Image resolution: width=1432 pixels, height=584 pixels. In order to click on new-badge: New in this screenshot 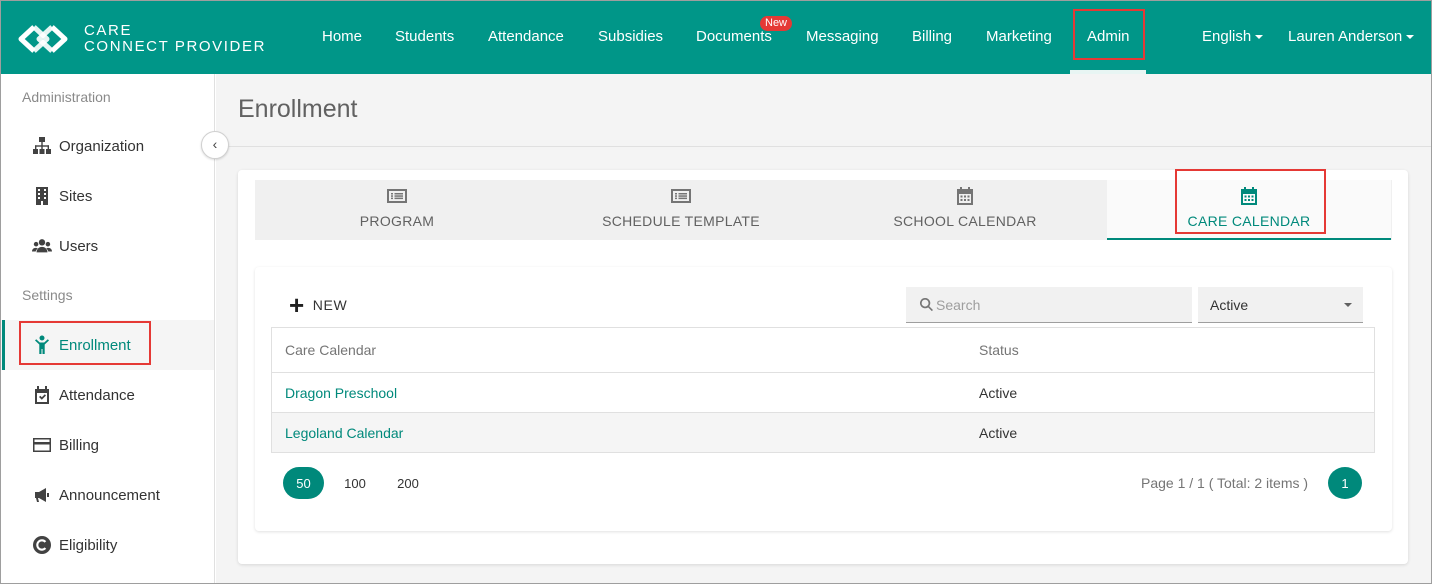, I will do `click(776, 23)`.